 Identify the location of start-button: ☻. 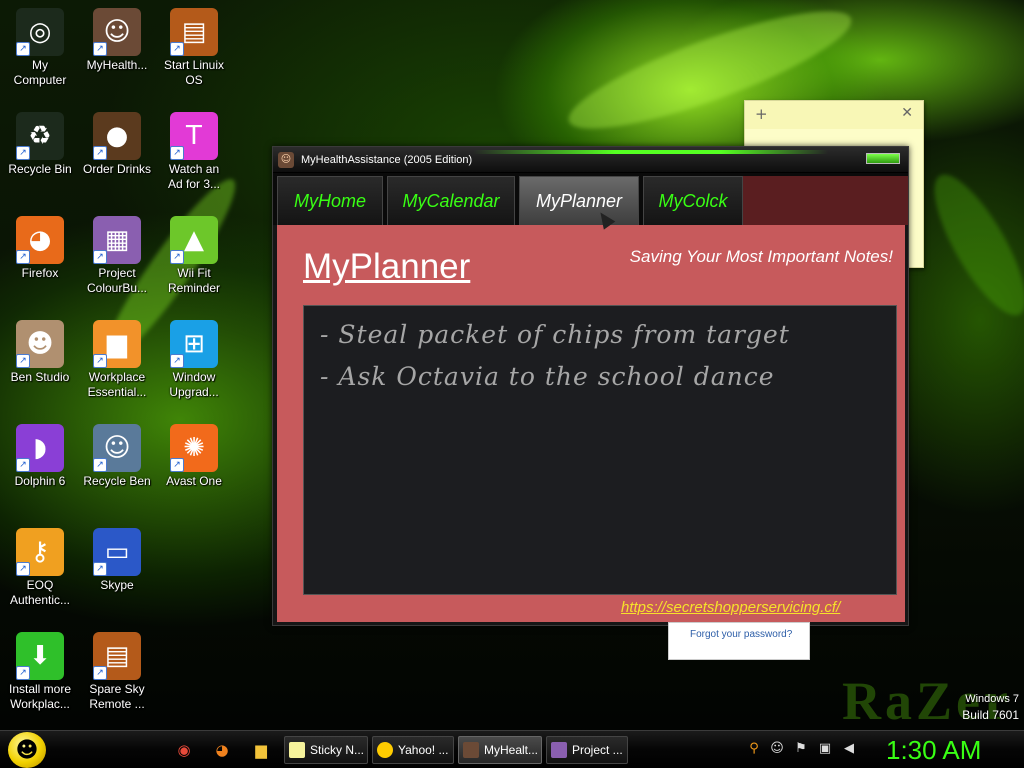
(27, 750).